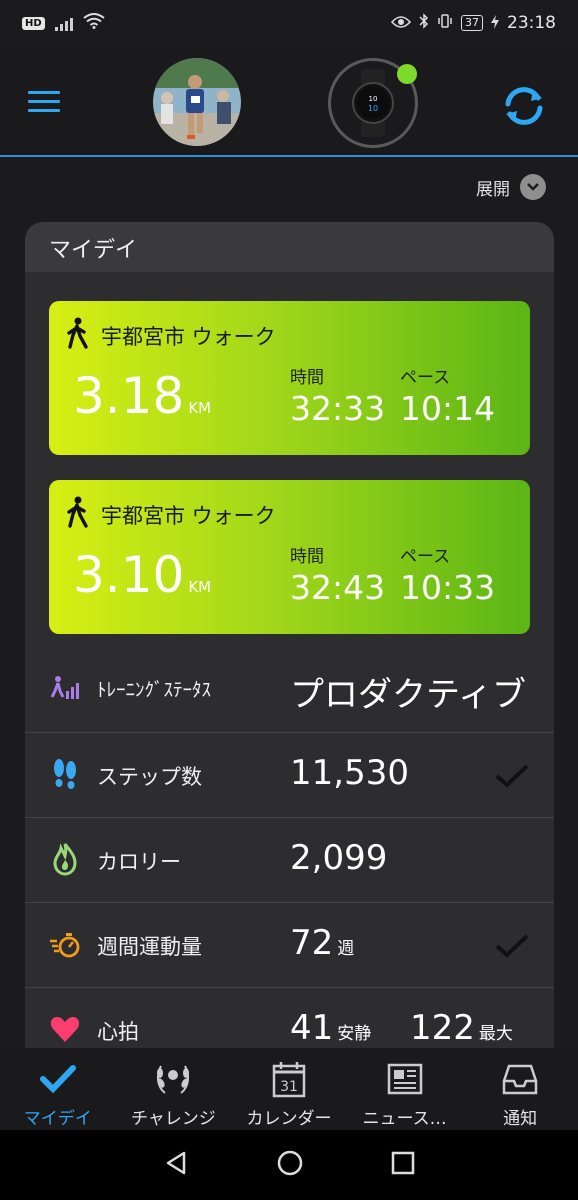 This screenshot has height=1200, width=578. I want to click on nav-label: 通知, so click(520, 1119).